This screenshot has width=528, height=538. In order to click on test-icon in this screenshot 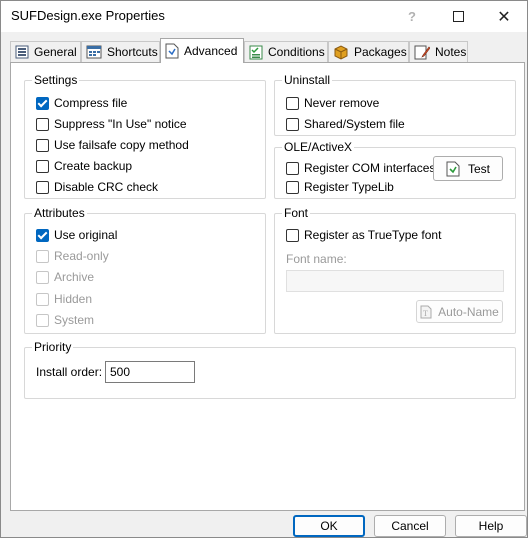, I will do `click(453, 169)`.